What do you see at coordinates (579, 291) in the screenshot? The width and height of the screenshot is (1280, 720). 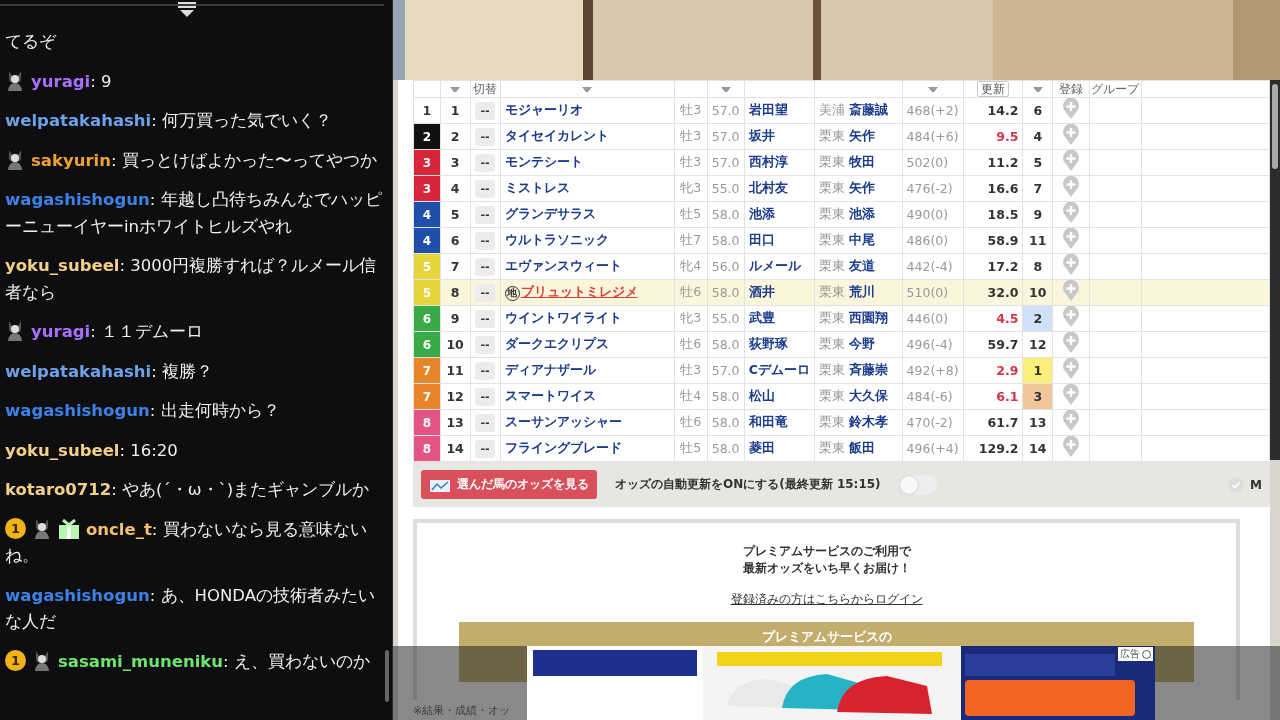 I see `horse-name-link: ブリュットミレジメ` at bounding box center [579, 291].